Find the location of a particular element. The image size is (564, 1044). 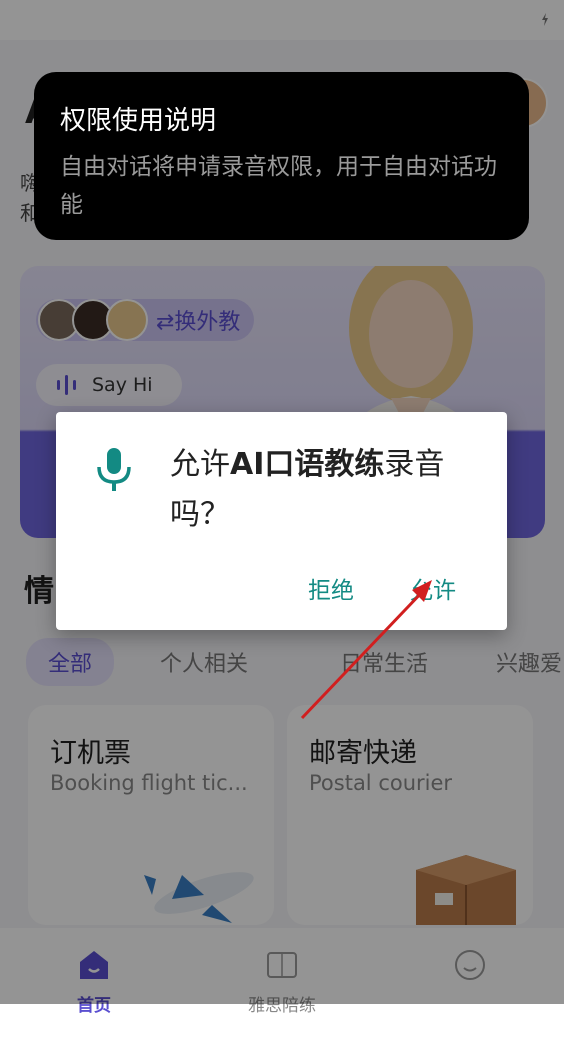

dialog-prefix: 允许 is located at coordinates (200, 464).